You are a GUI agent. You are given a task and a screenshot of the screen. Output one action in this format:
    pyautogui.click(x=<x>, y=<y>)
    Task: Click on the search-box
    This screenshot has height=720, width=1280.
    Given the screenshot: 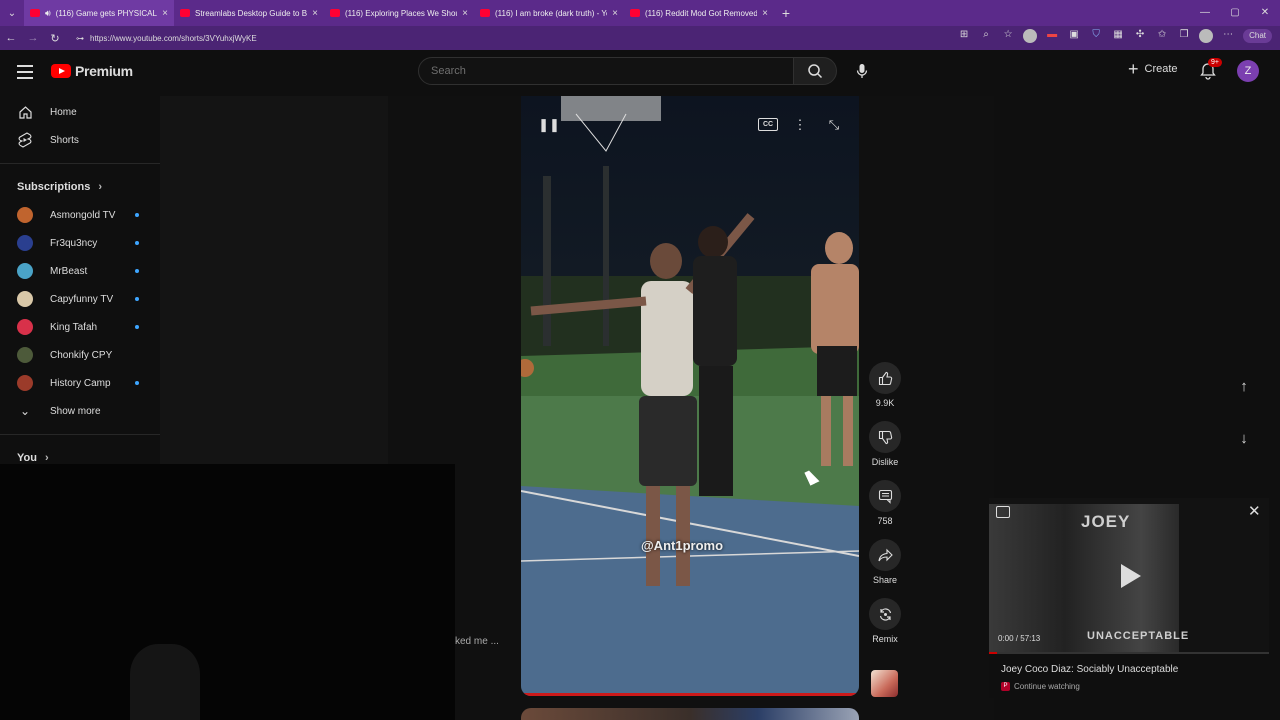 What is the action you would take?
    pyautogui.click(x=606, y=71)
    